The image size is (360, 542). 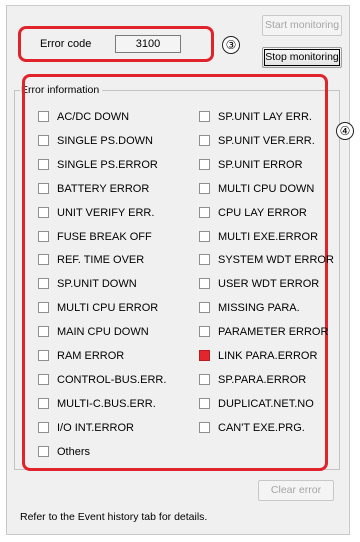 What do you see at coordinates (74, 451) in the screenshot?
I see `checkbox-label: Others` at bounding box center [74, 451].